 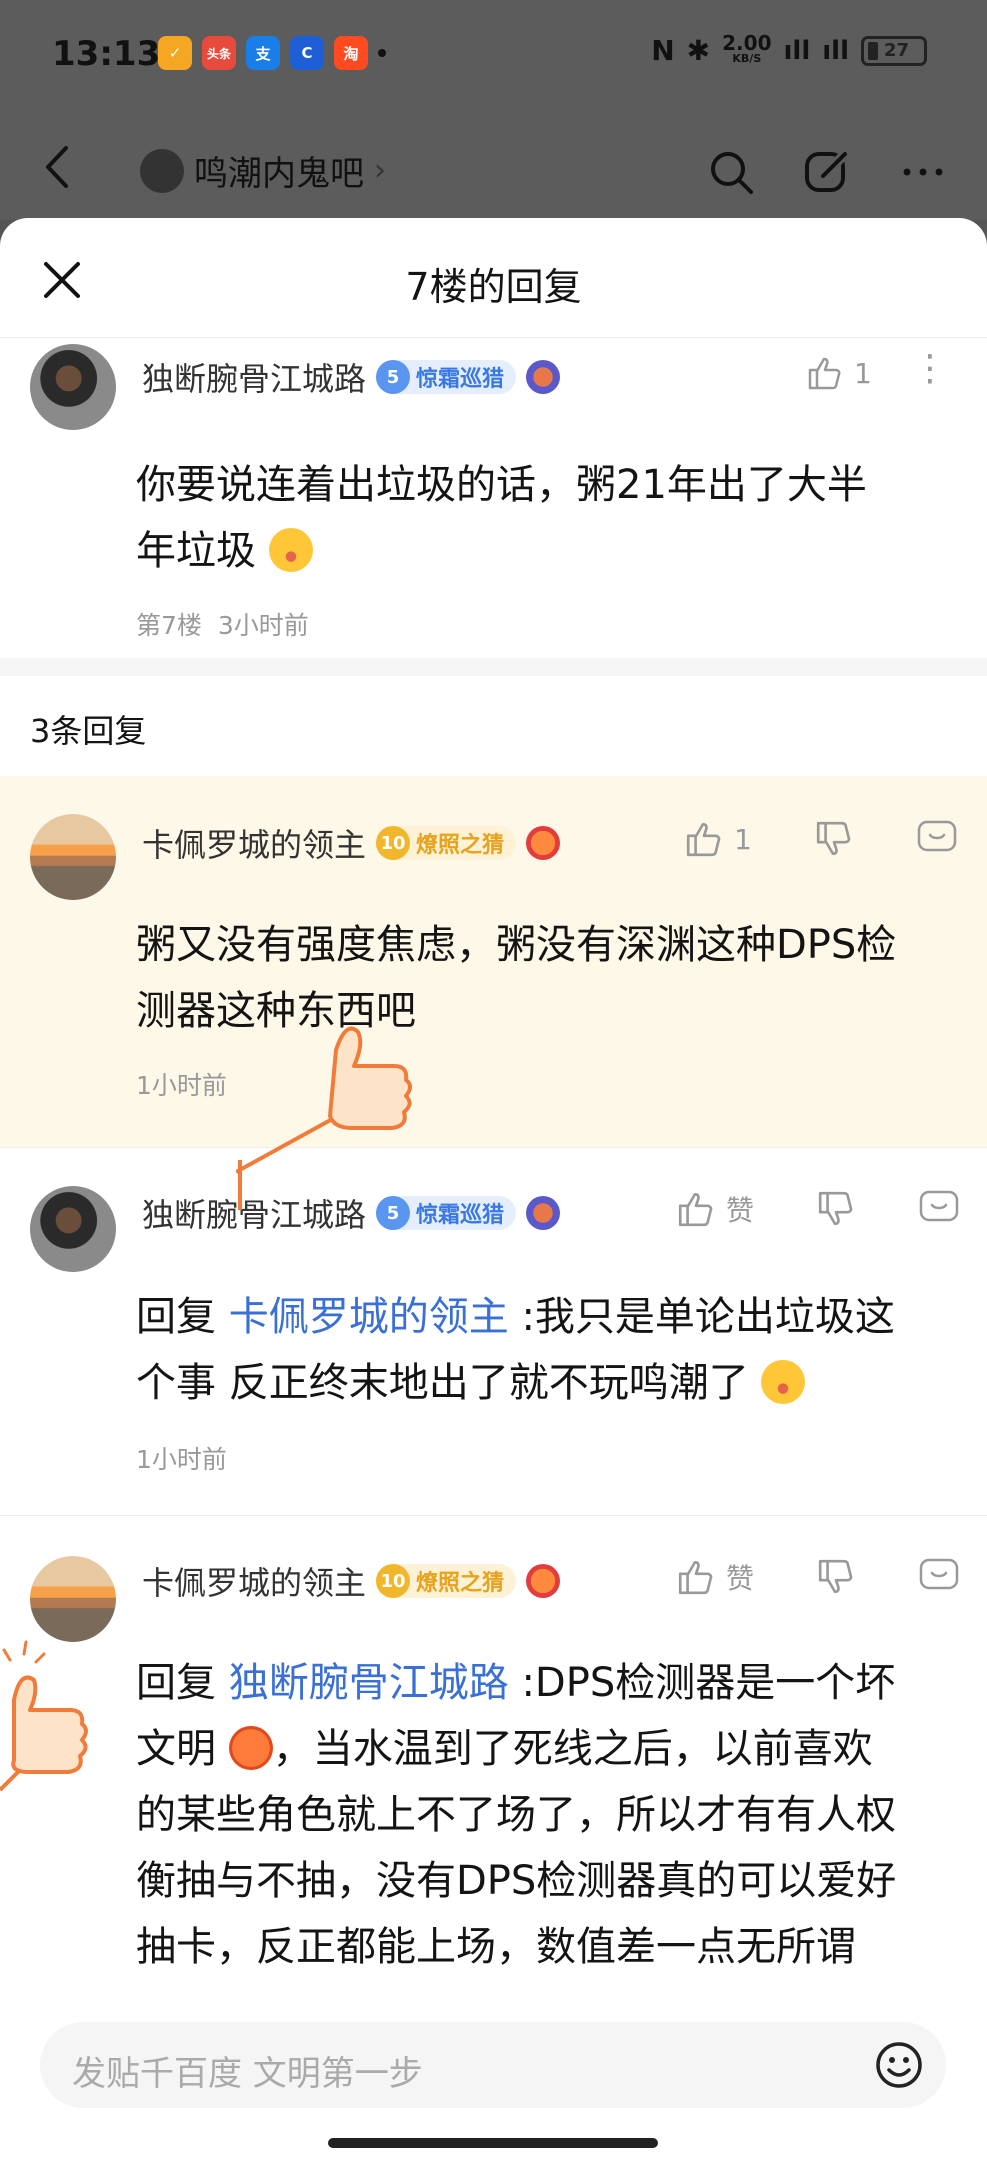 I want to click on sheet-header: 7楼的回复, so click(x=493, y=278).